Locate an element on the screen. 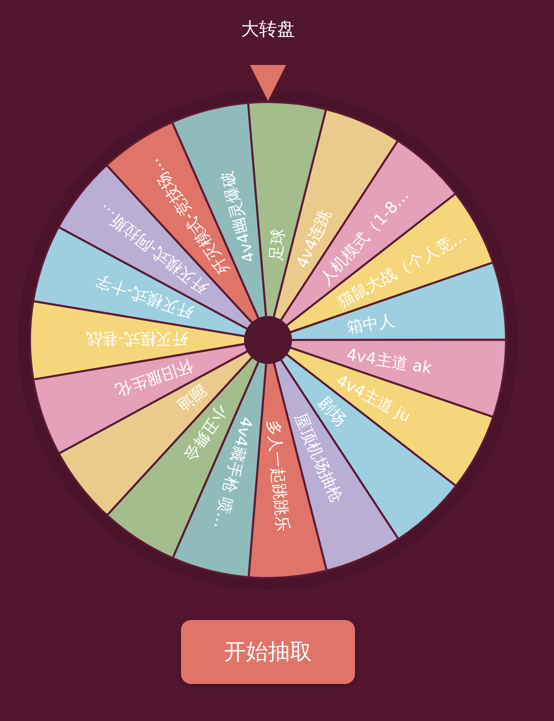  start-button: 开始抽取 is located at coordinates (268, 652).